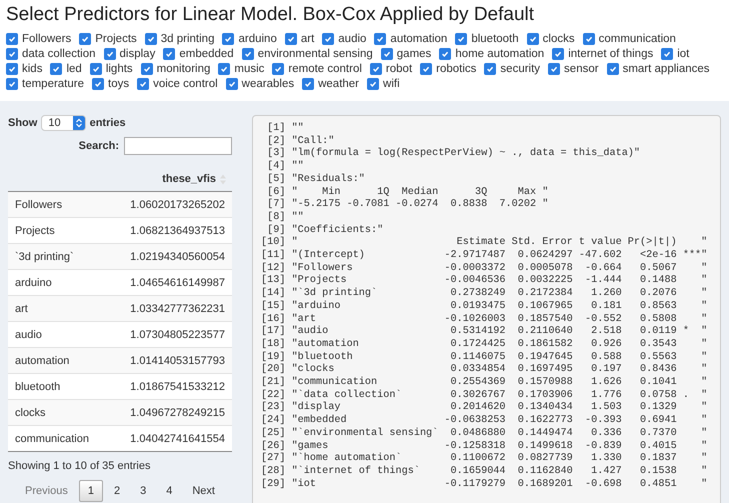 The height and width of the screenshot is (503, 729). What do you see at coordinates (273, 294) in the screenshot?
I see `line-index: [14]` at bounding box center [273, 294].